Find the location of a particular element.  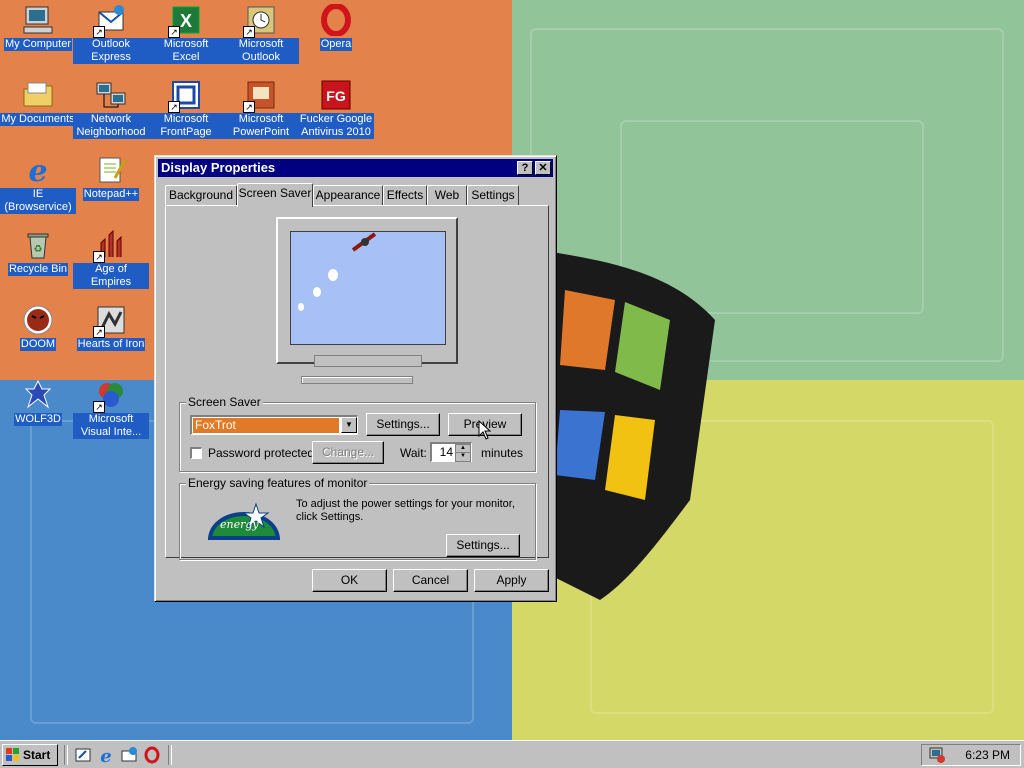

opera-quicklaunch-icon is located at coordinates (152, 755).